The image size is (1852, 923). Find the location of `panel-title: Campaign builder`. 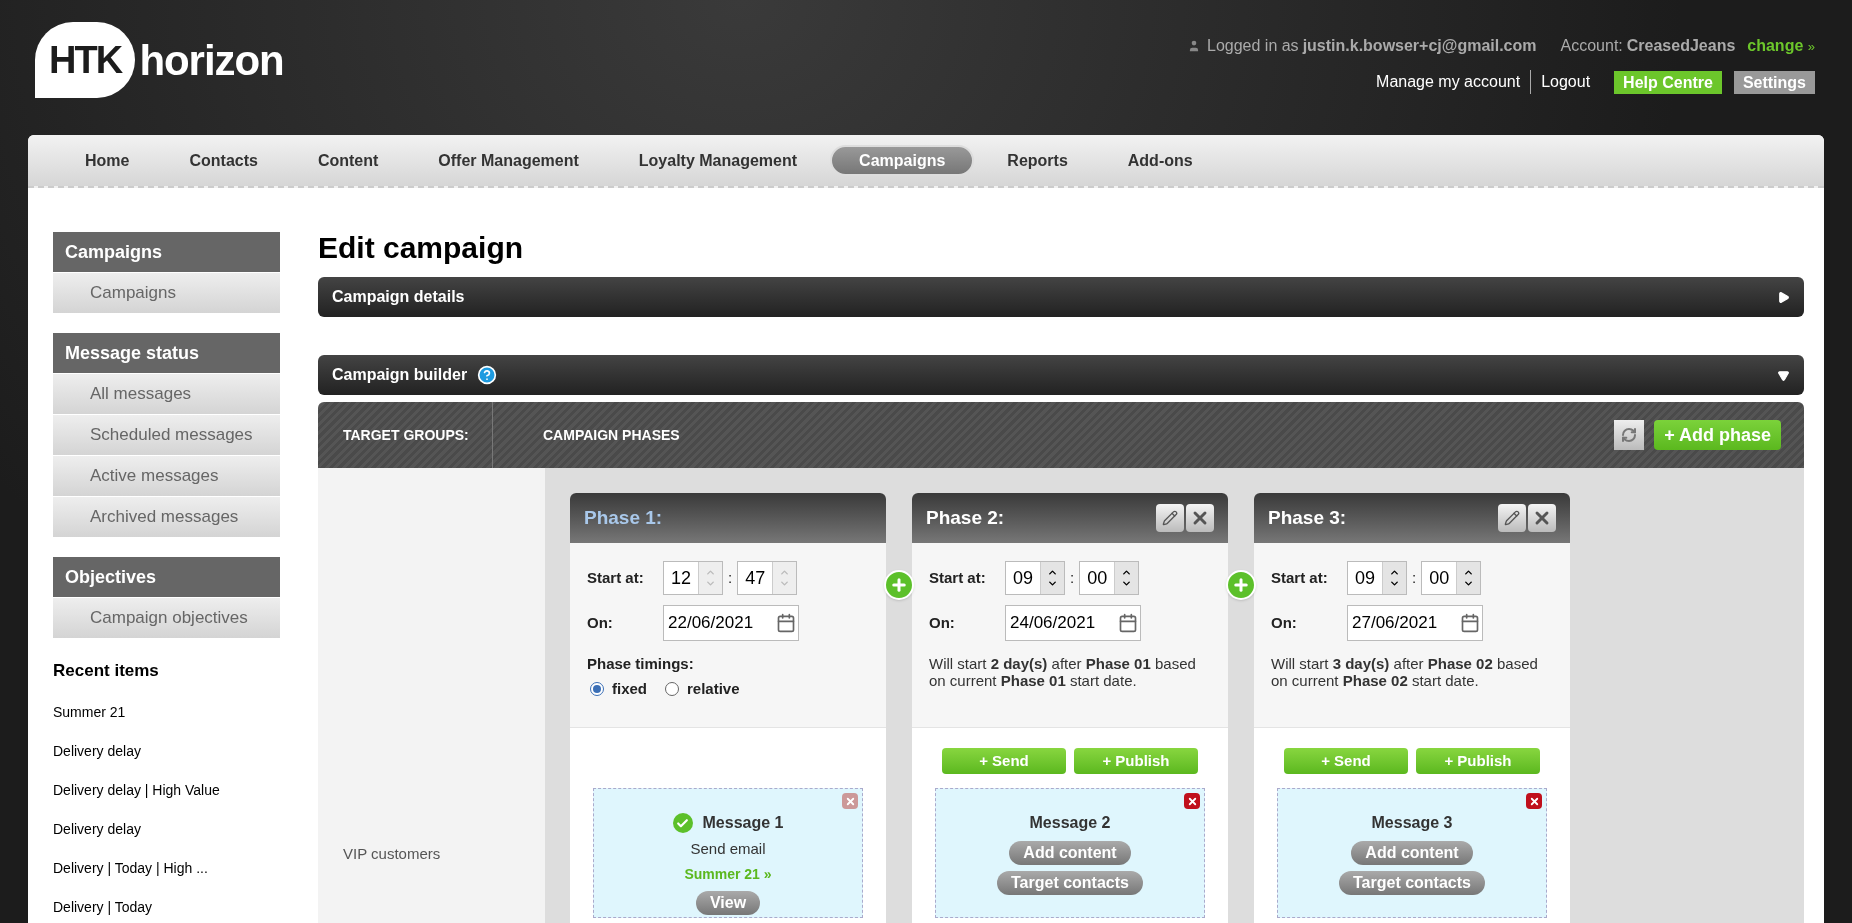

panel-title: Campaign builder is located at coordinates (400, 375).